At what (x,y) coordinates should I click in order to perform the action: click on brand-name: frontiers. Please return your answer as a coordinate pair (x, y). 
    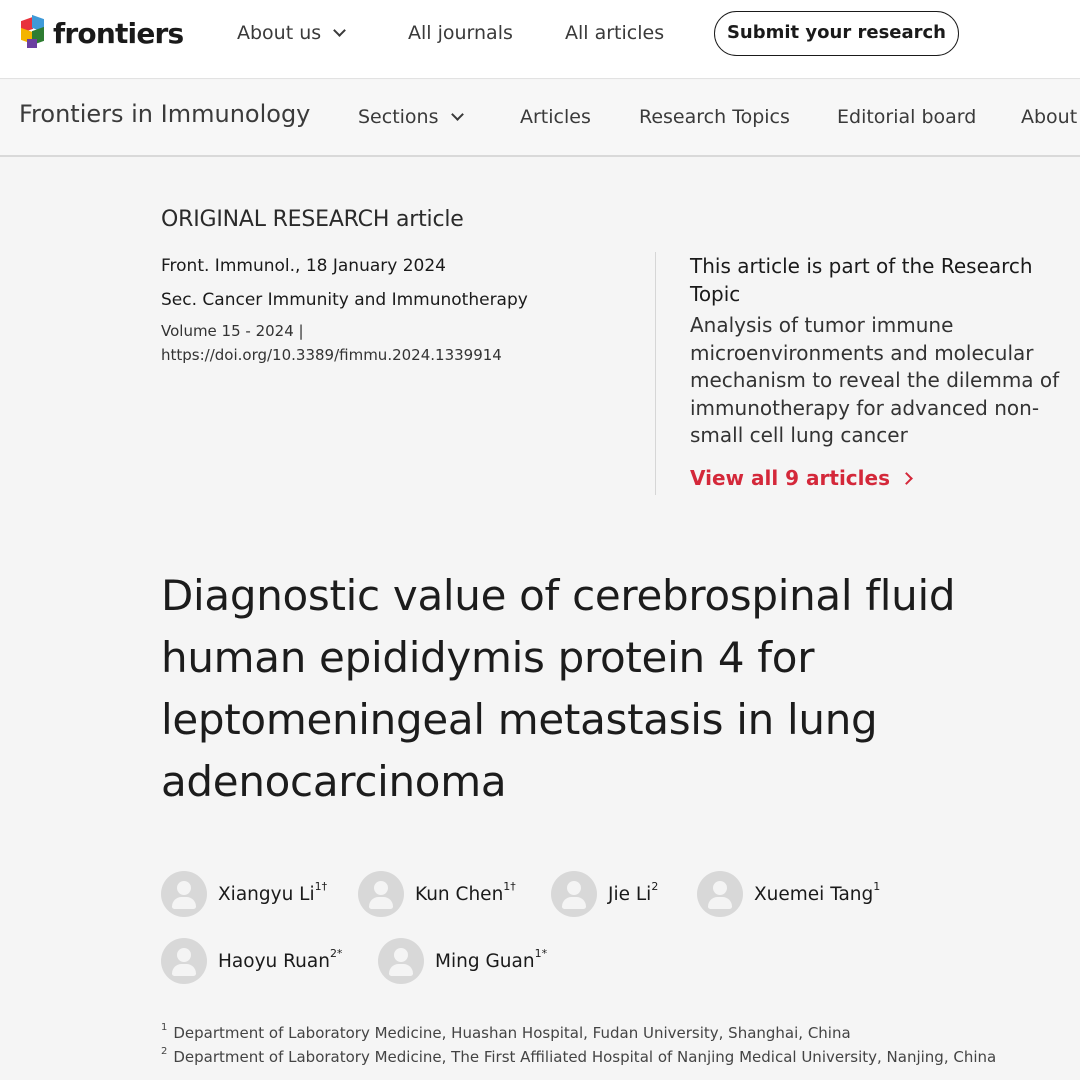
    Looking at the image, I should click on (118, 33).